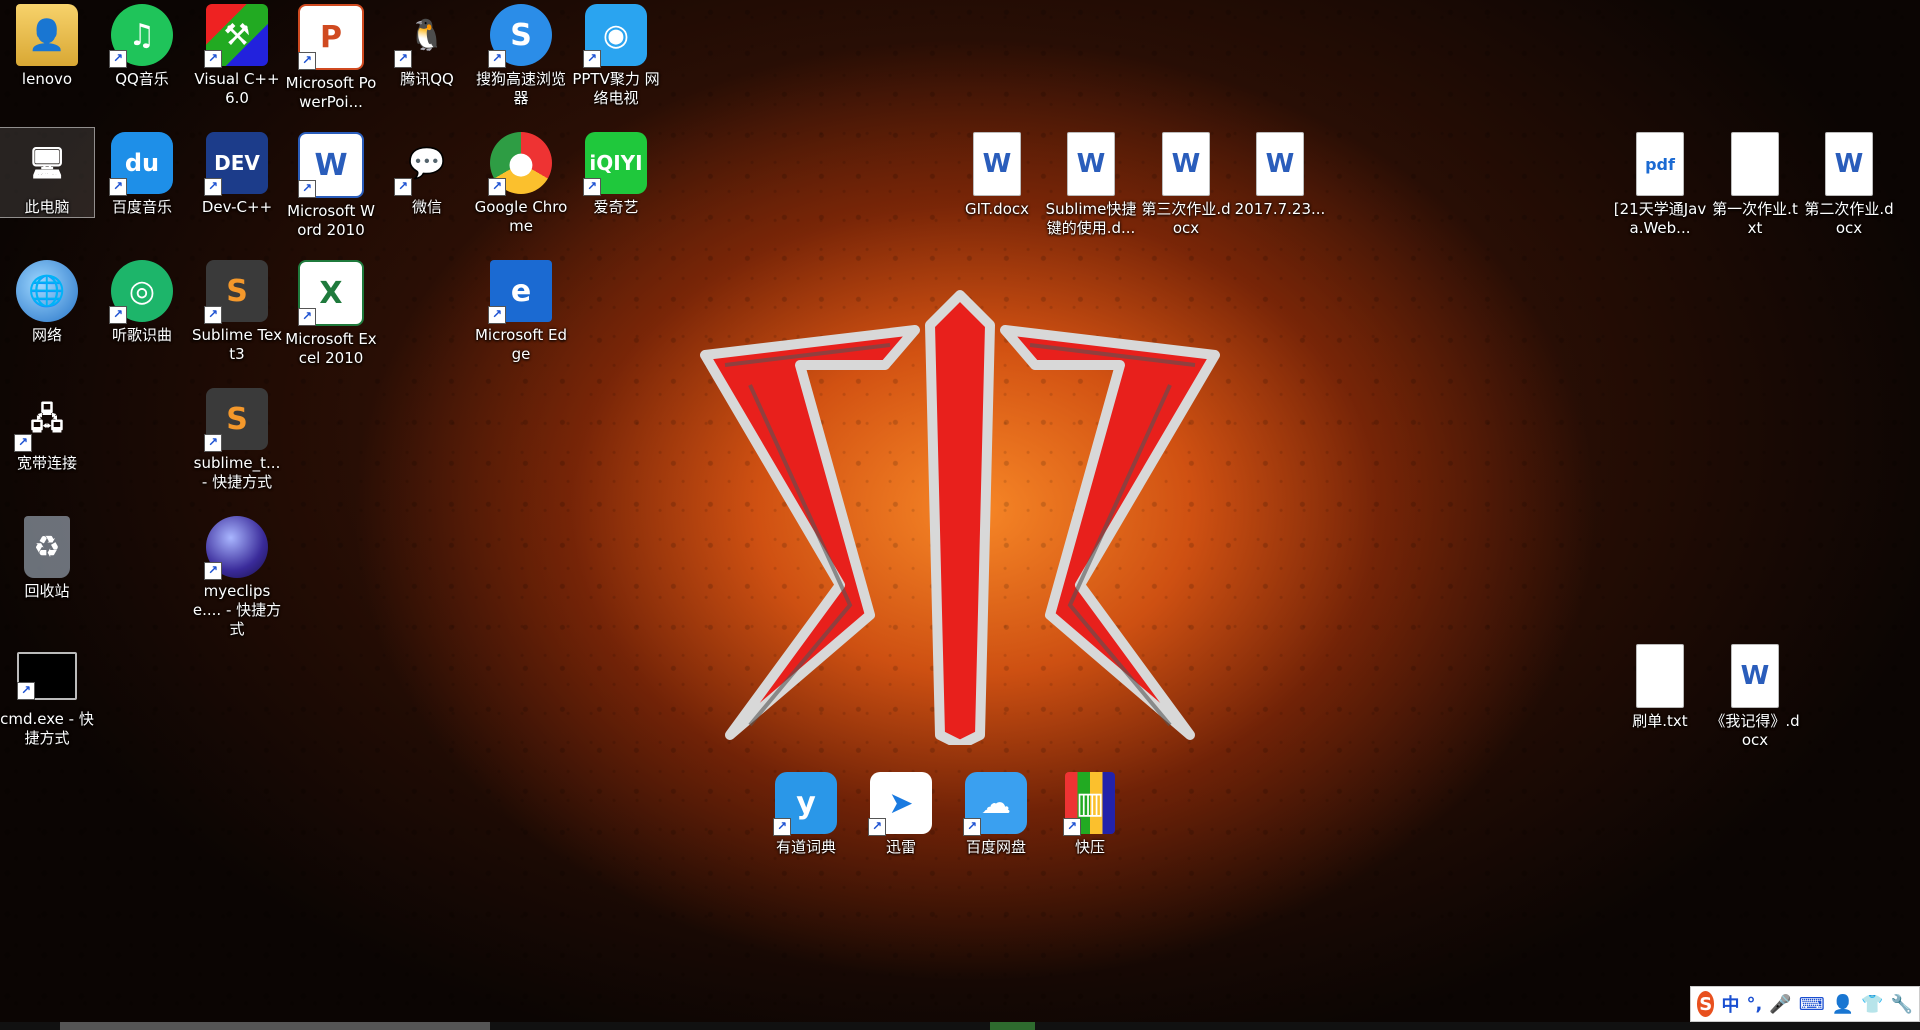  I want to click on desktop-icon-first-hw: 第一次作业.txt, so click(1755, 183).